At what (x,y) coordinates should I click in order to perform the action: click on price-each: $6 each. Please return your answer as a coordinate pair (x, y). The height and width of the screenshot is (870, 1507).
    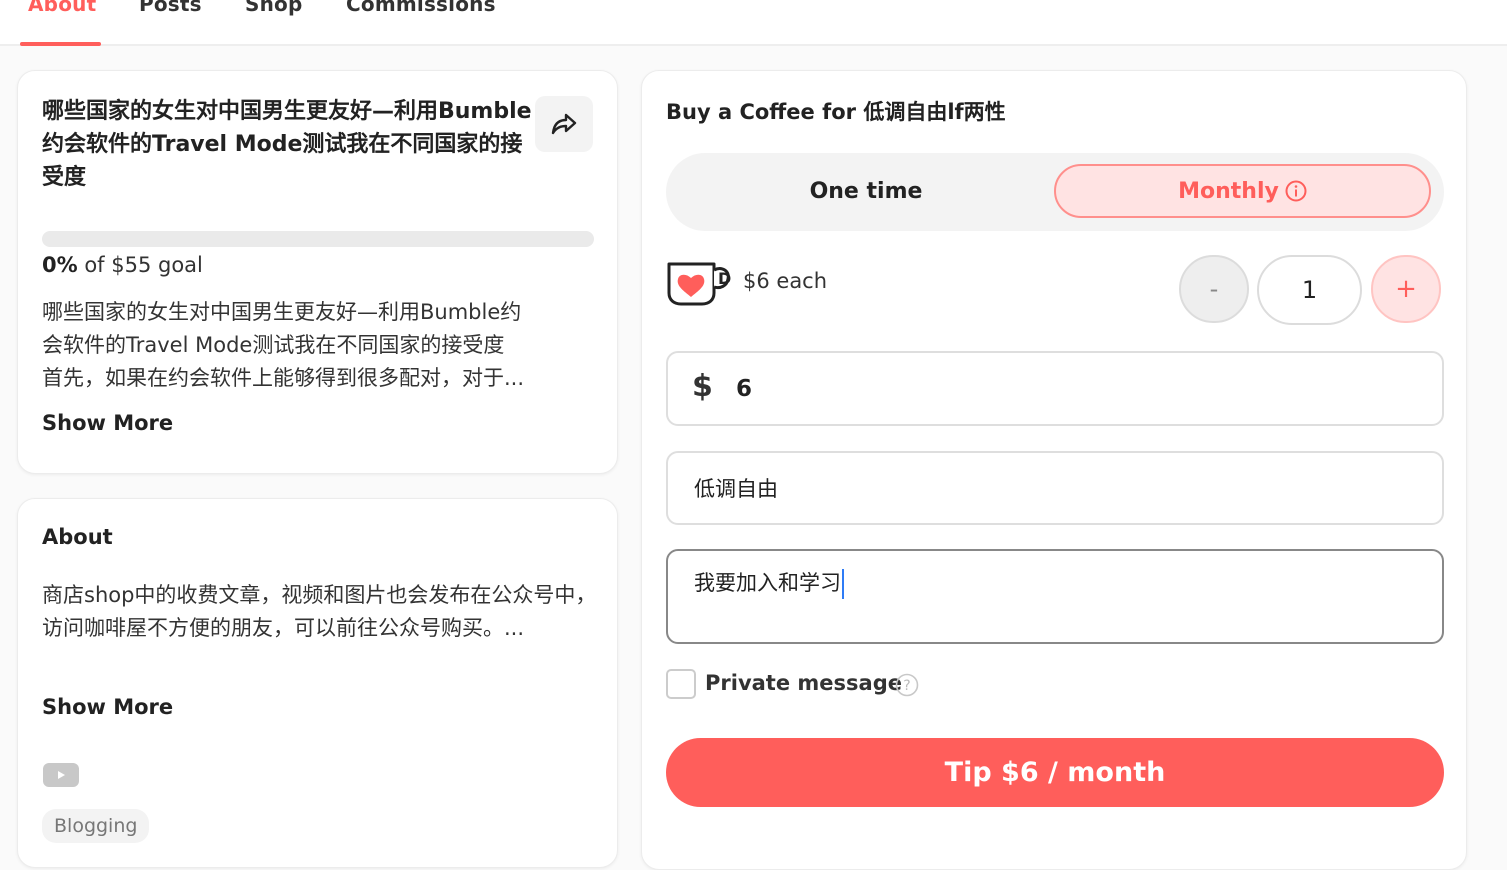
    Looking at the image, I should click on (785, 281).